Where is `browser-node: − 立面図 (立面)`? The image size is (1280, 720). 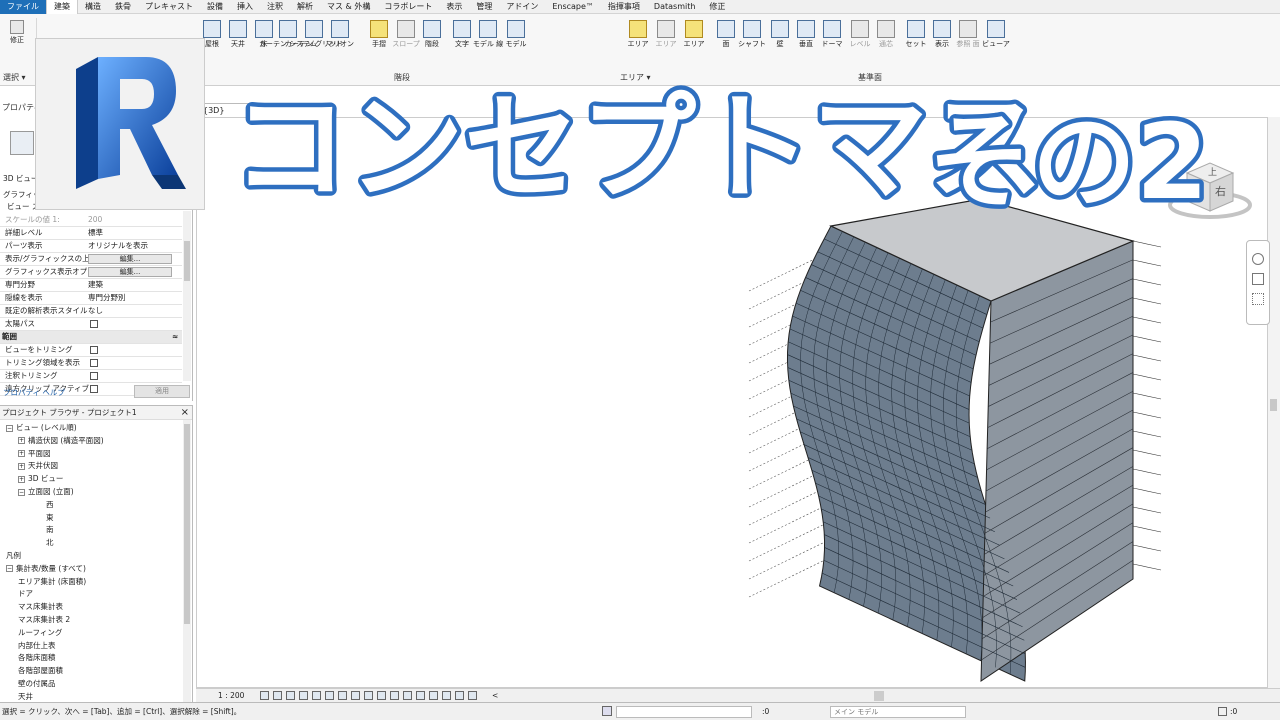 browser-node: − 立面図 (立面) is located at coordinates (46, 491).